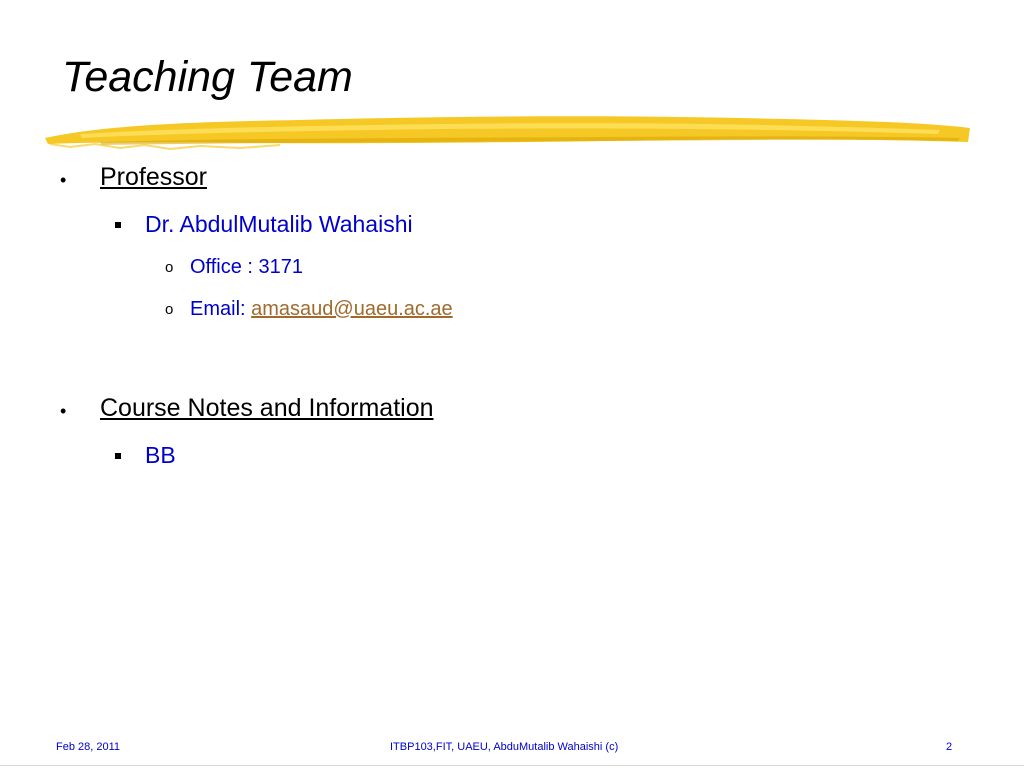 The image size is (1024, 768). Describe the element at coordinates (221, 309) in the screenshot. I see `email-prefix: Email:` at that location.